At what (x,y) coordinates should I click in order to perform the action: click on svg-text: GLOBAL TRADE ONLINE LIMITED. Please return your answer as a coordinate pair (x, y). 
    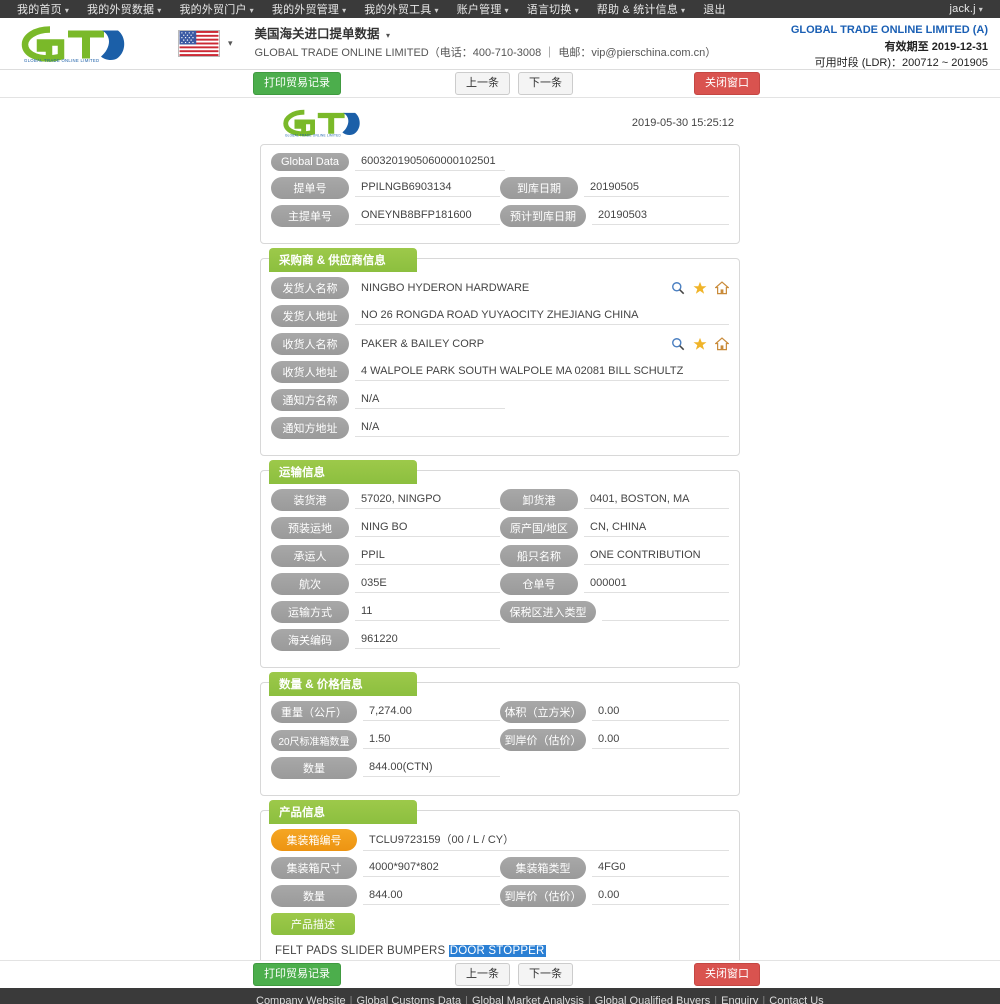
    Looking at the image, I should click on (313, 135).